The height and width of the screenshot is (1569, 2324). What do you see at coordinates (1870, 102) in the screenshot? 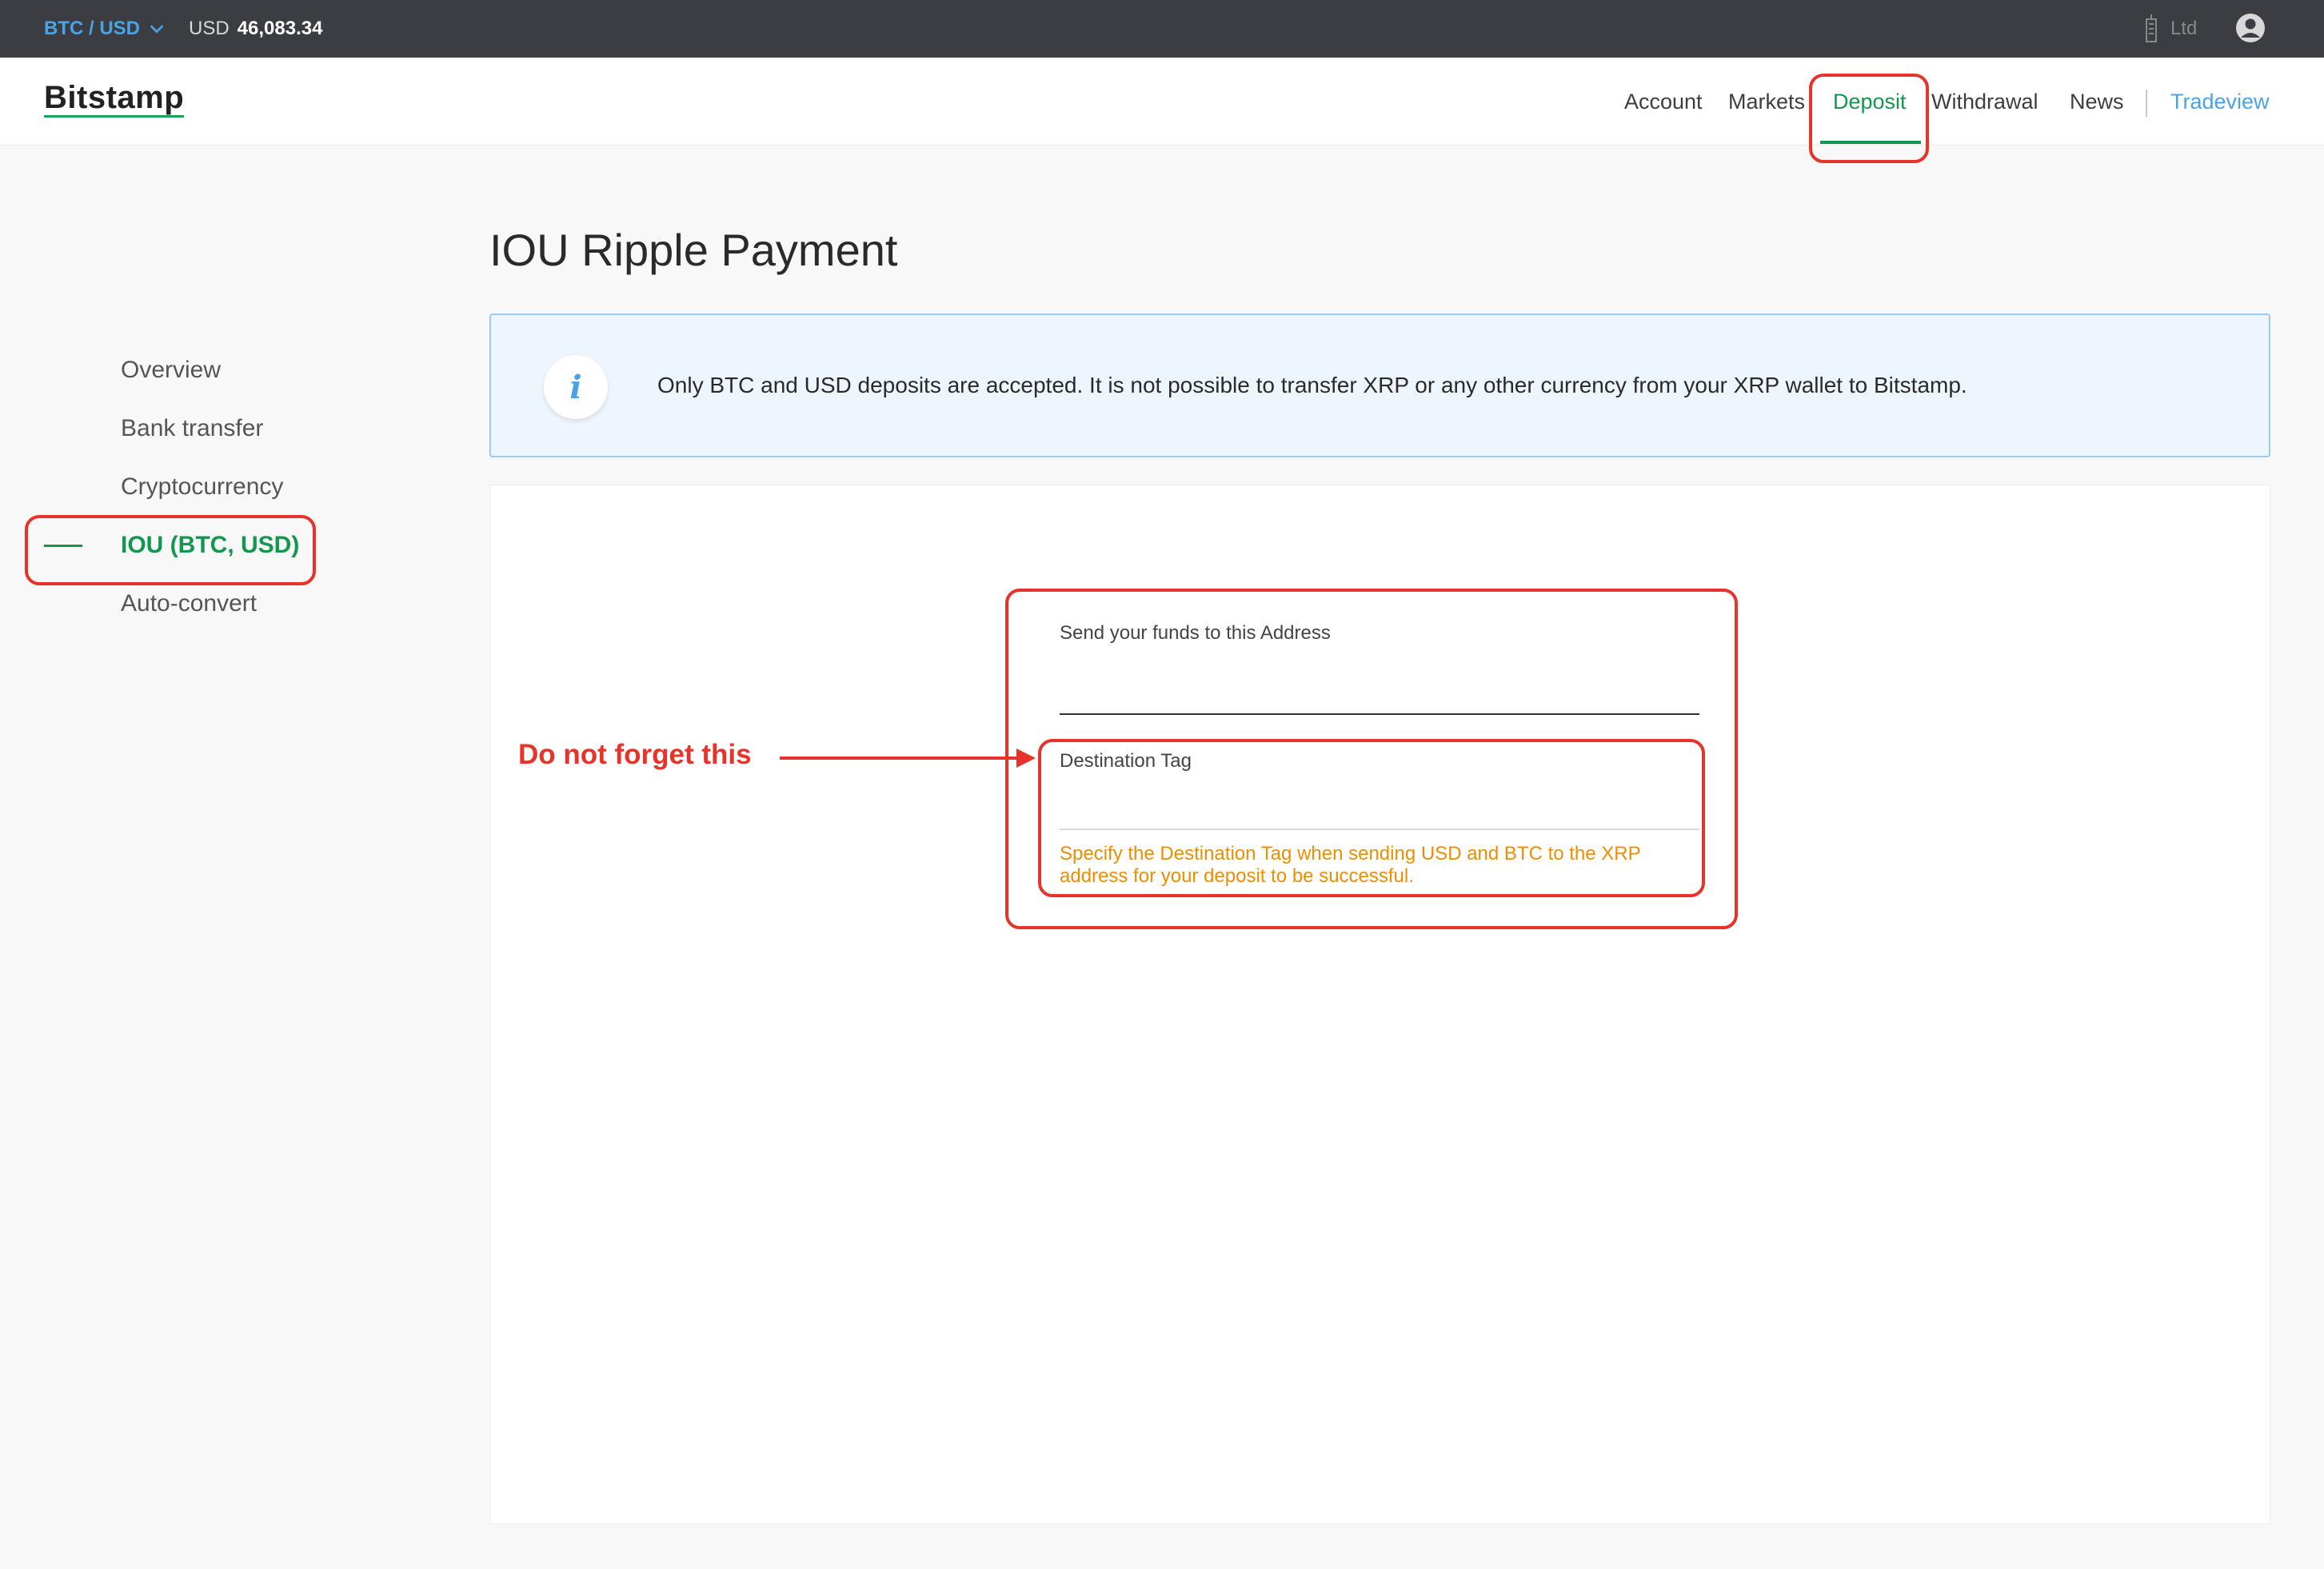
I see `nav-deposit: Deposit` at bounding box center [1870, 102].